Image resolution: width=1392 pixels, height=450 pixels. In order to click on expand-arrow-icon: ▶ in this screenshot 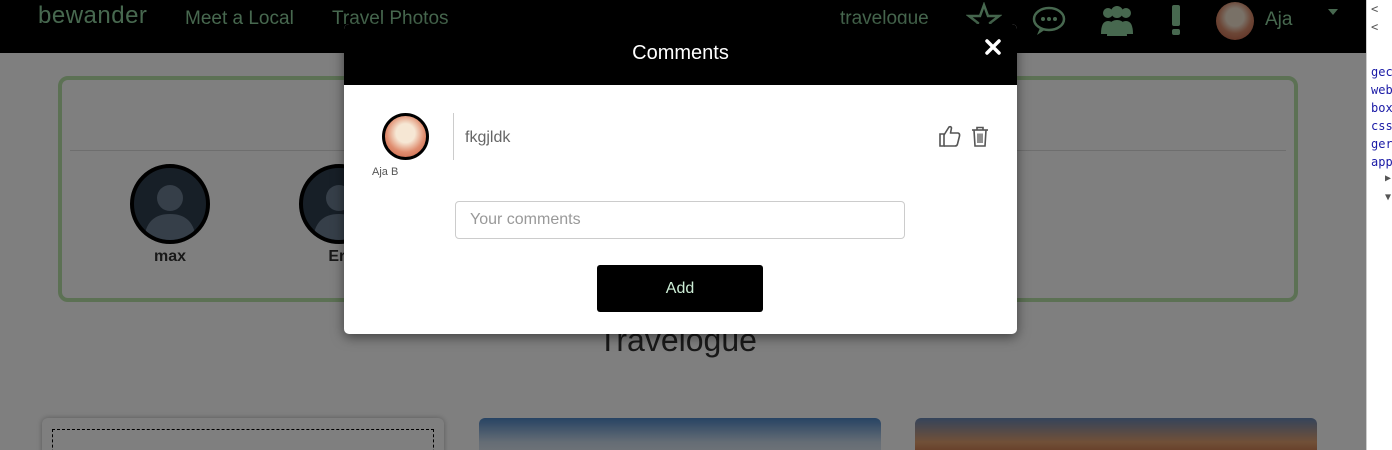, I will do `click(1388, 178)`.